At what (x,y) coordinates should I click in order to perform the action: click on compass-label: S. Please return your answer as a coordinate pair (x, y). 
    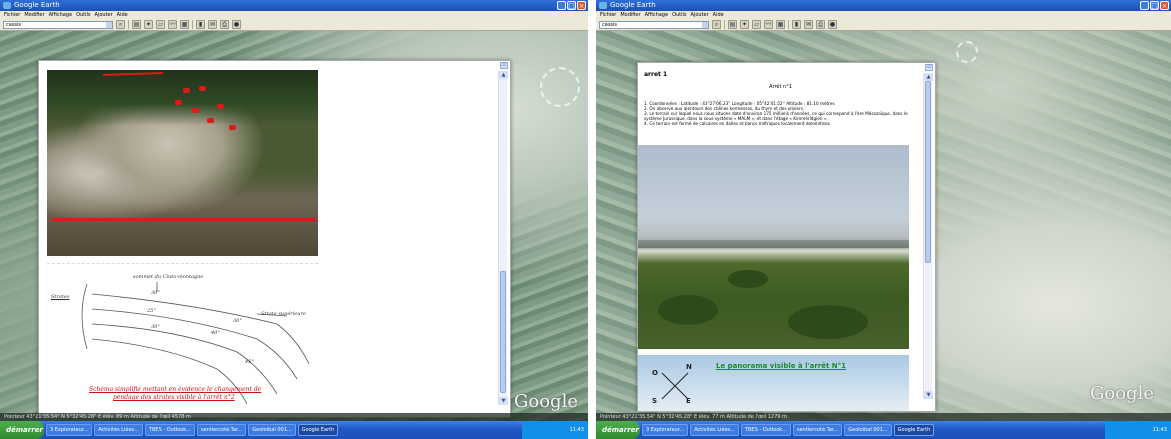
    Looking at the image, I should click on (655, 401).